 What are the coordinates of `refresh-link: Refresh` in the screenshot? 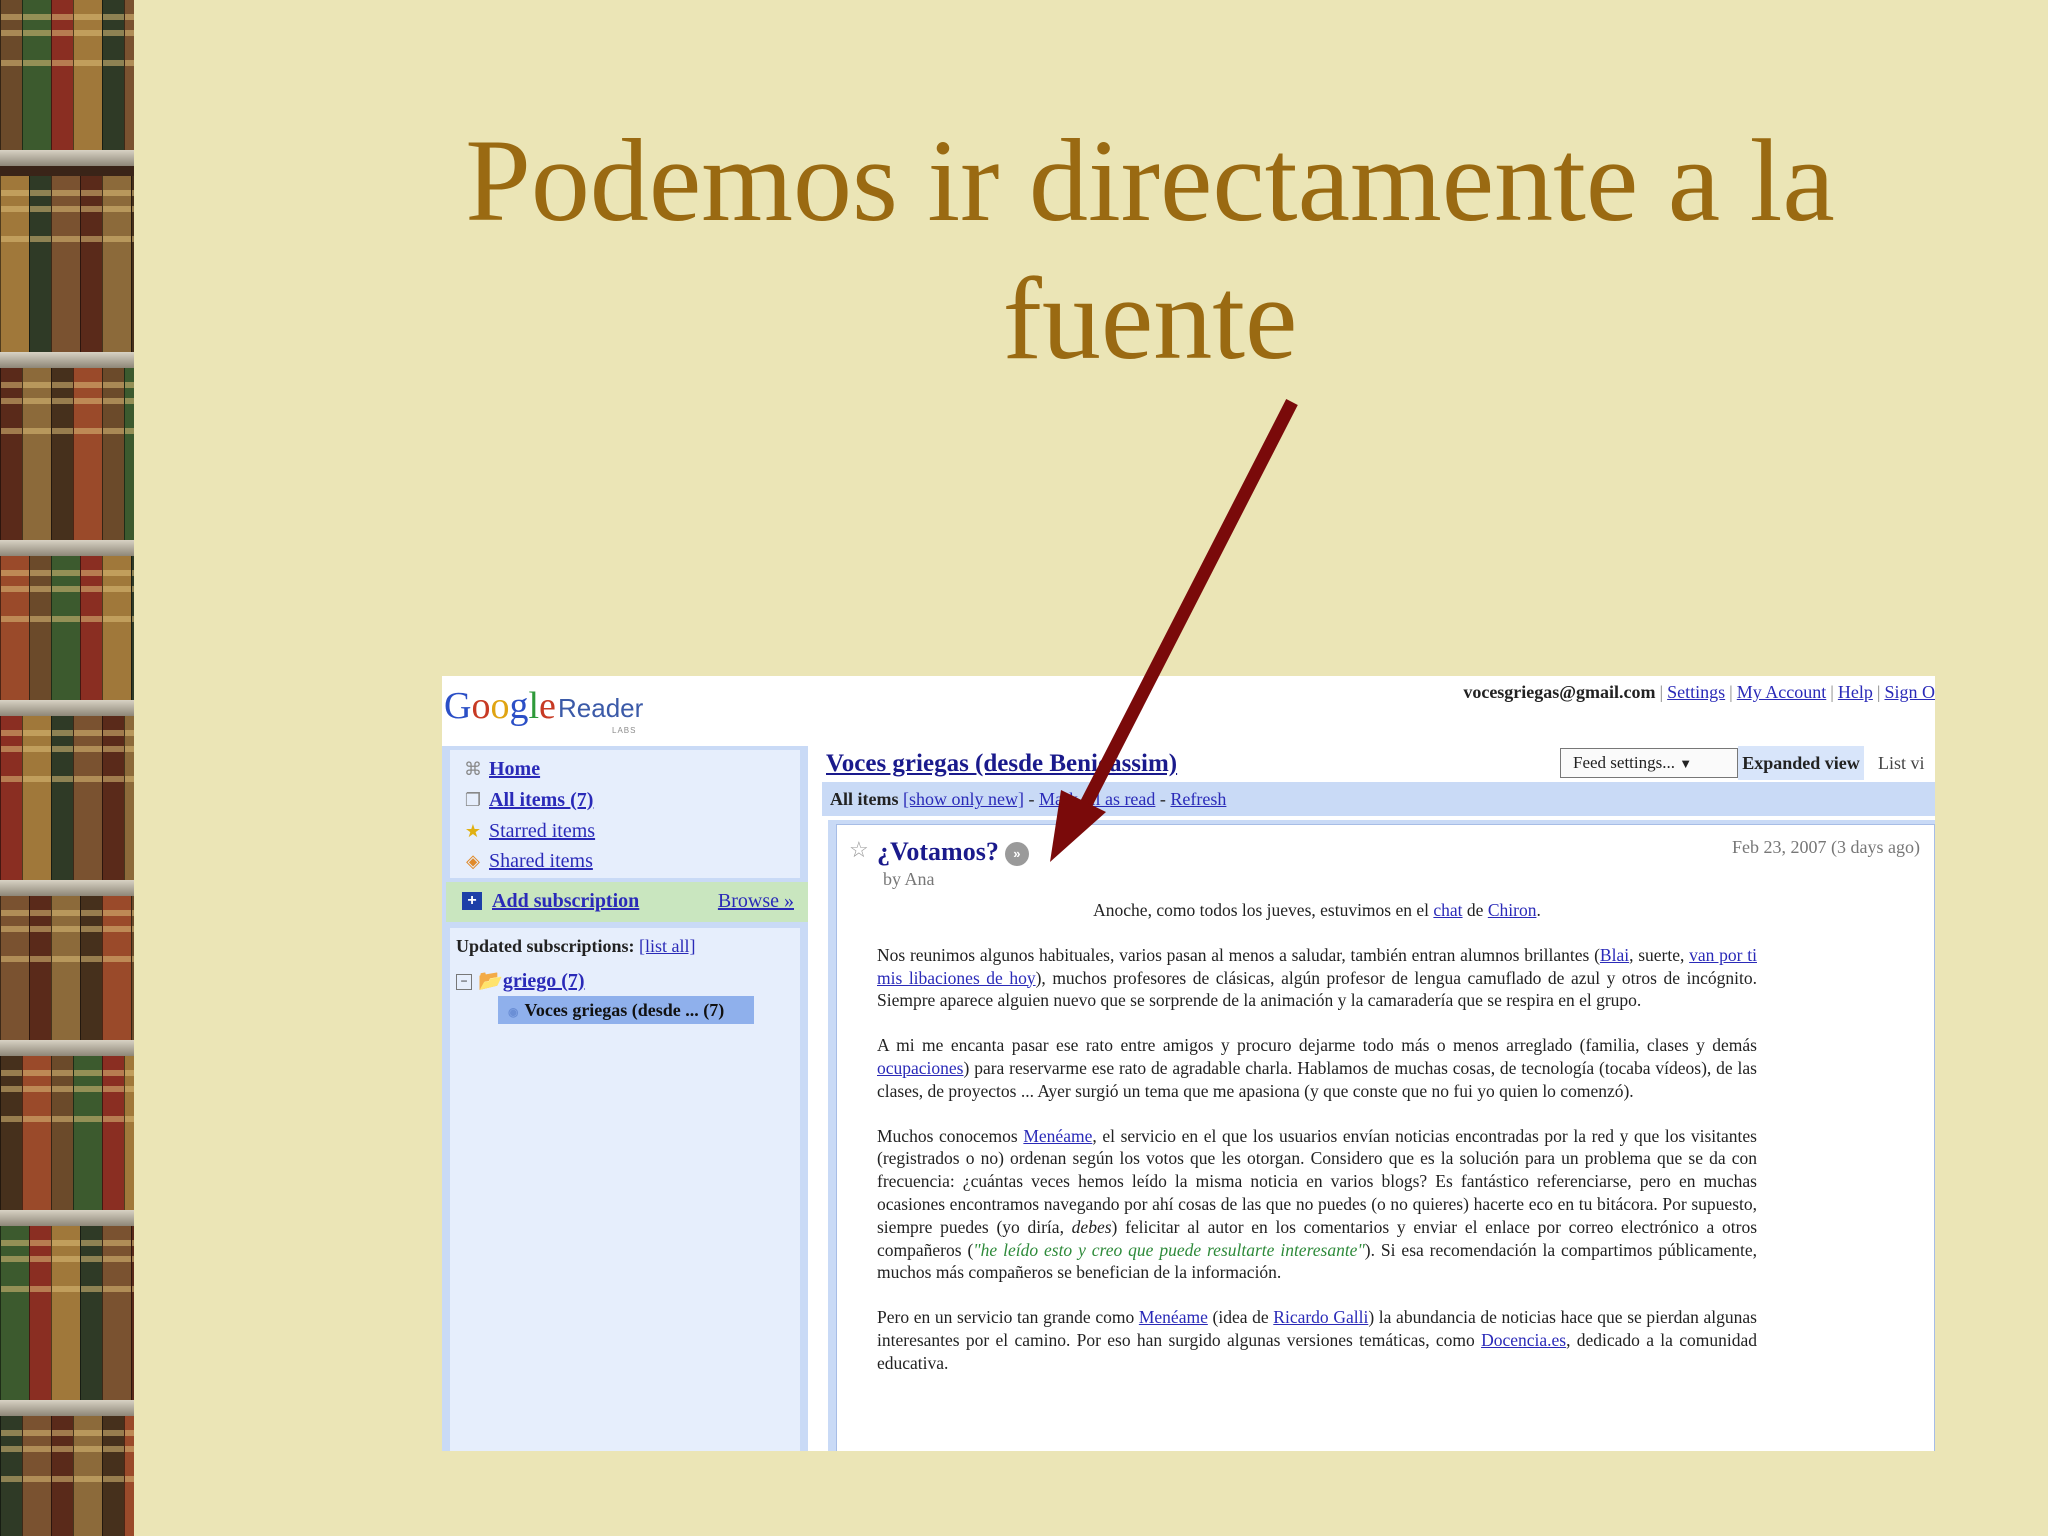 It's located at (1198, 799).